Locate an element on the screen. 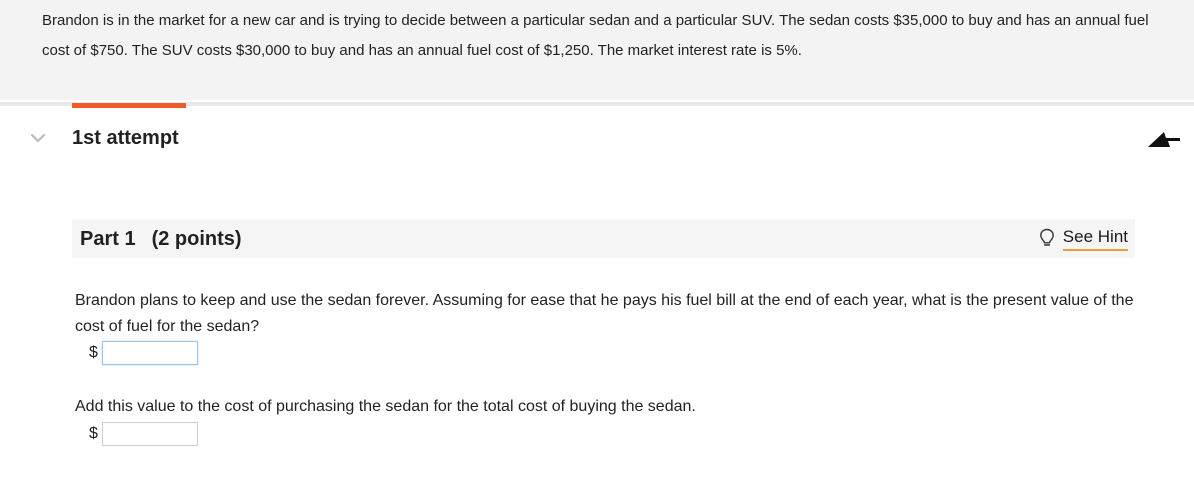 The height and width of the screenshot is (481, 1194). see-hint-button: See Hint is located at coordinates (1083, 238).